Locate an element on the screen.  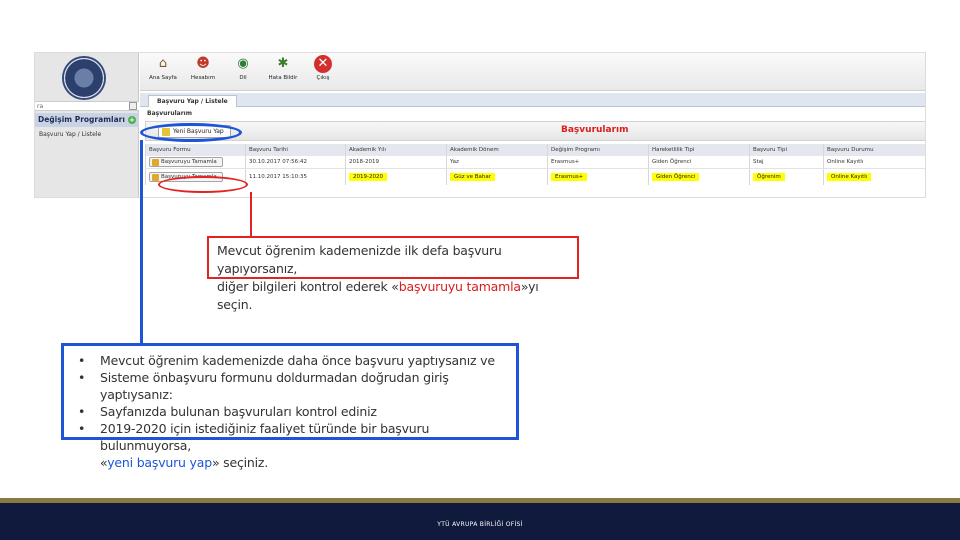
complete-application-label: Başvuruyu Tamamla is located at coordinates (189, 161).